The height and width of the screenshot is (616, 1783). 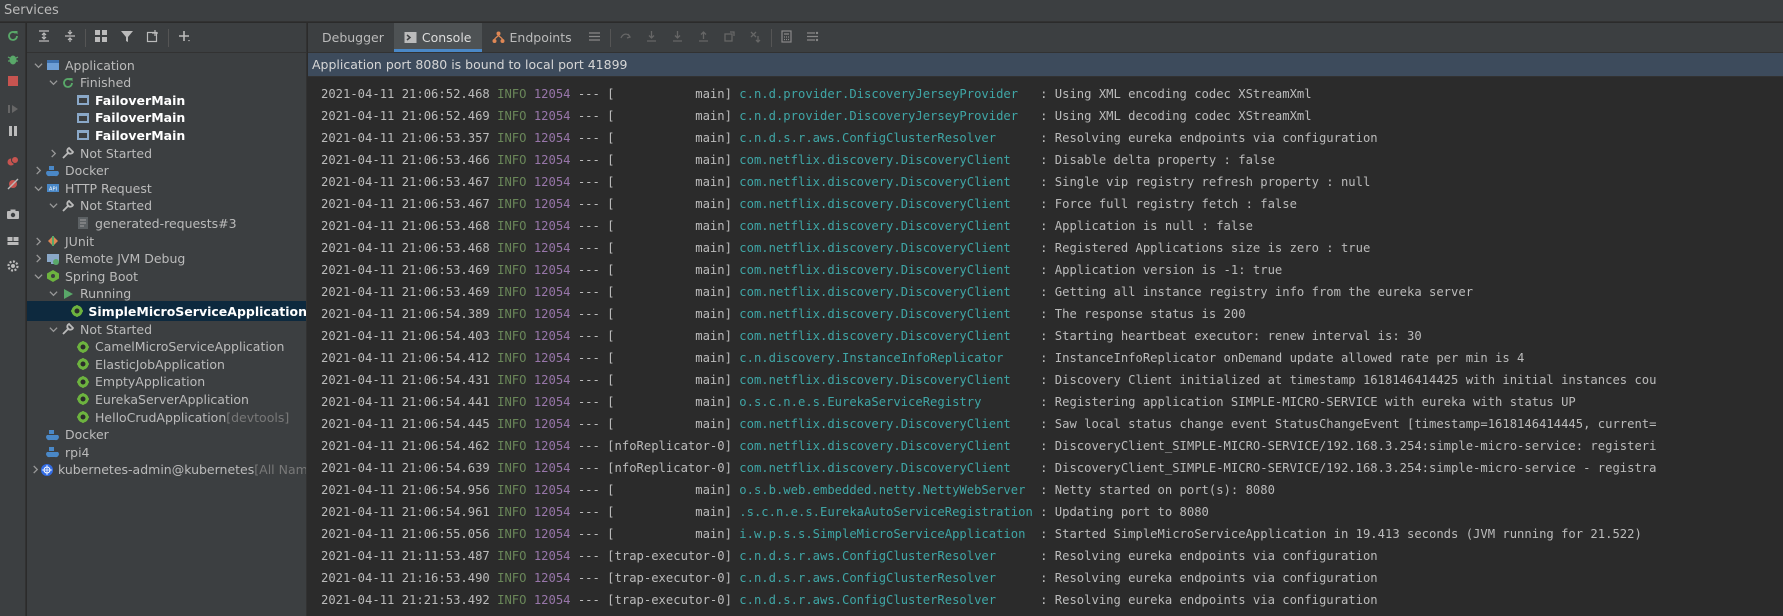 I want to click on run-to-cursor-button, so click(x=756, y=37).